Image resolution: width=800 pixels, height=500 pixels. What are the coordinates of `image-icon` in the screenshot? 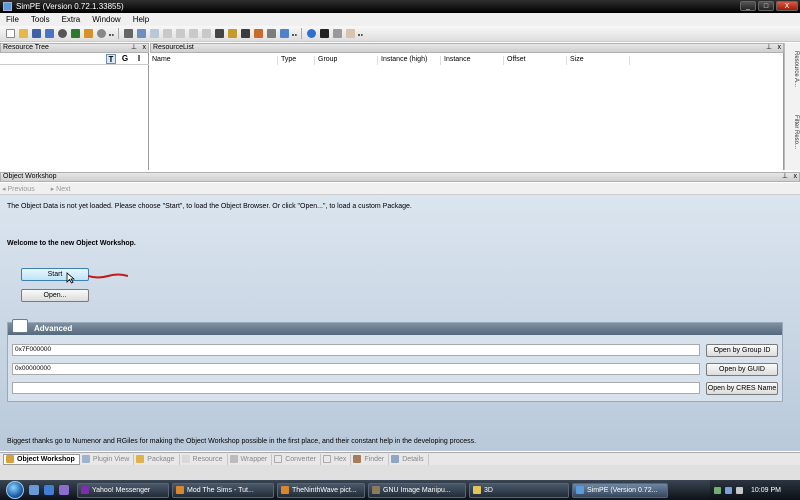 It's located at (258, 33).